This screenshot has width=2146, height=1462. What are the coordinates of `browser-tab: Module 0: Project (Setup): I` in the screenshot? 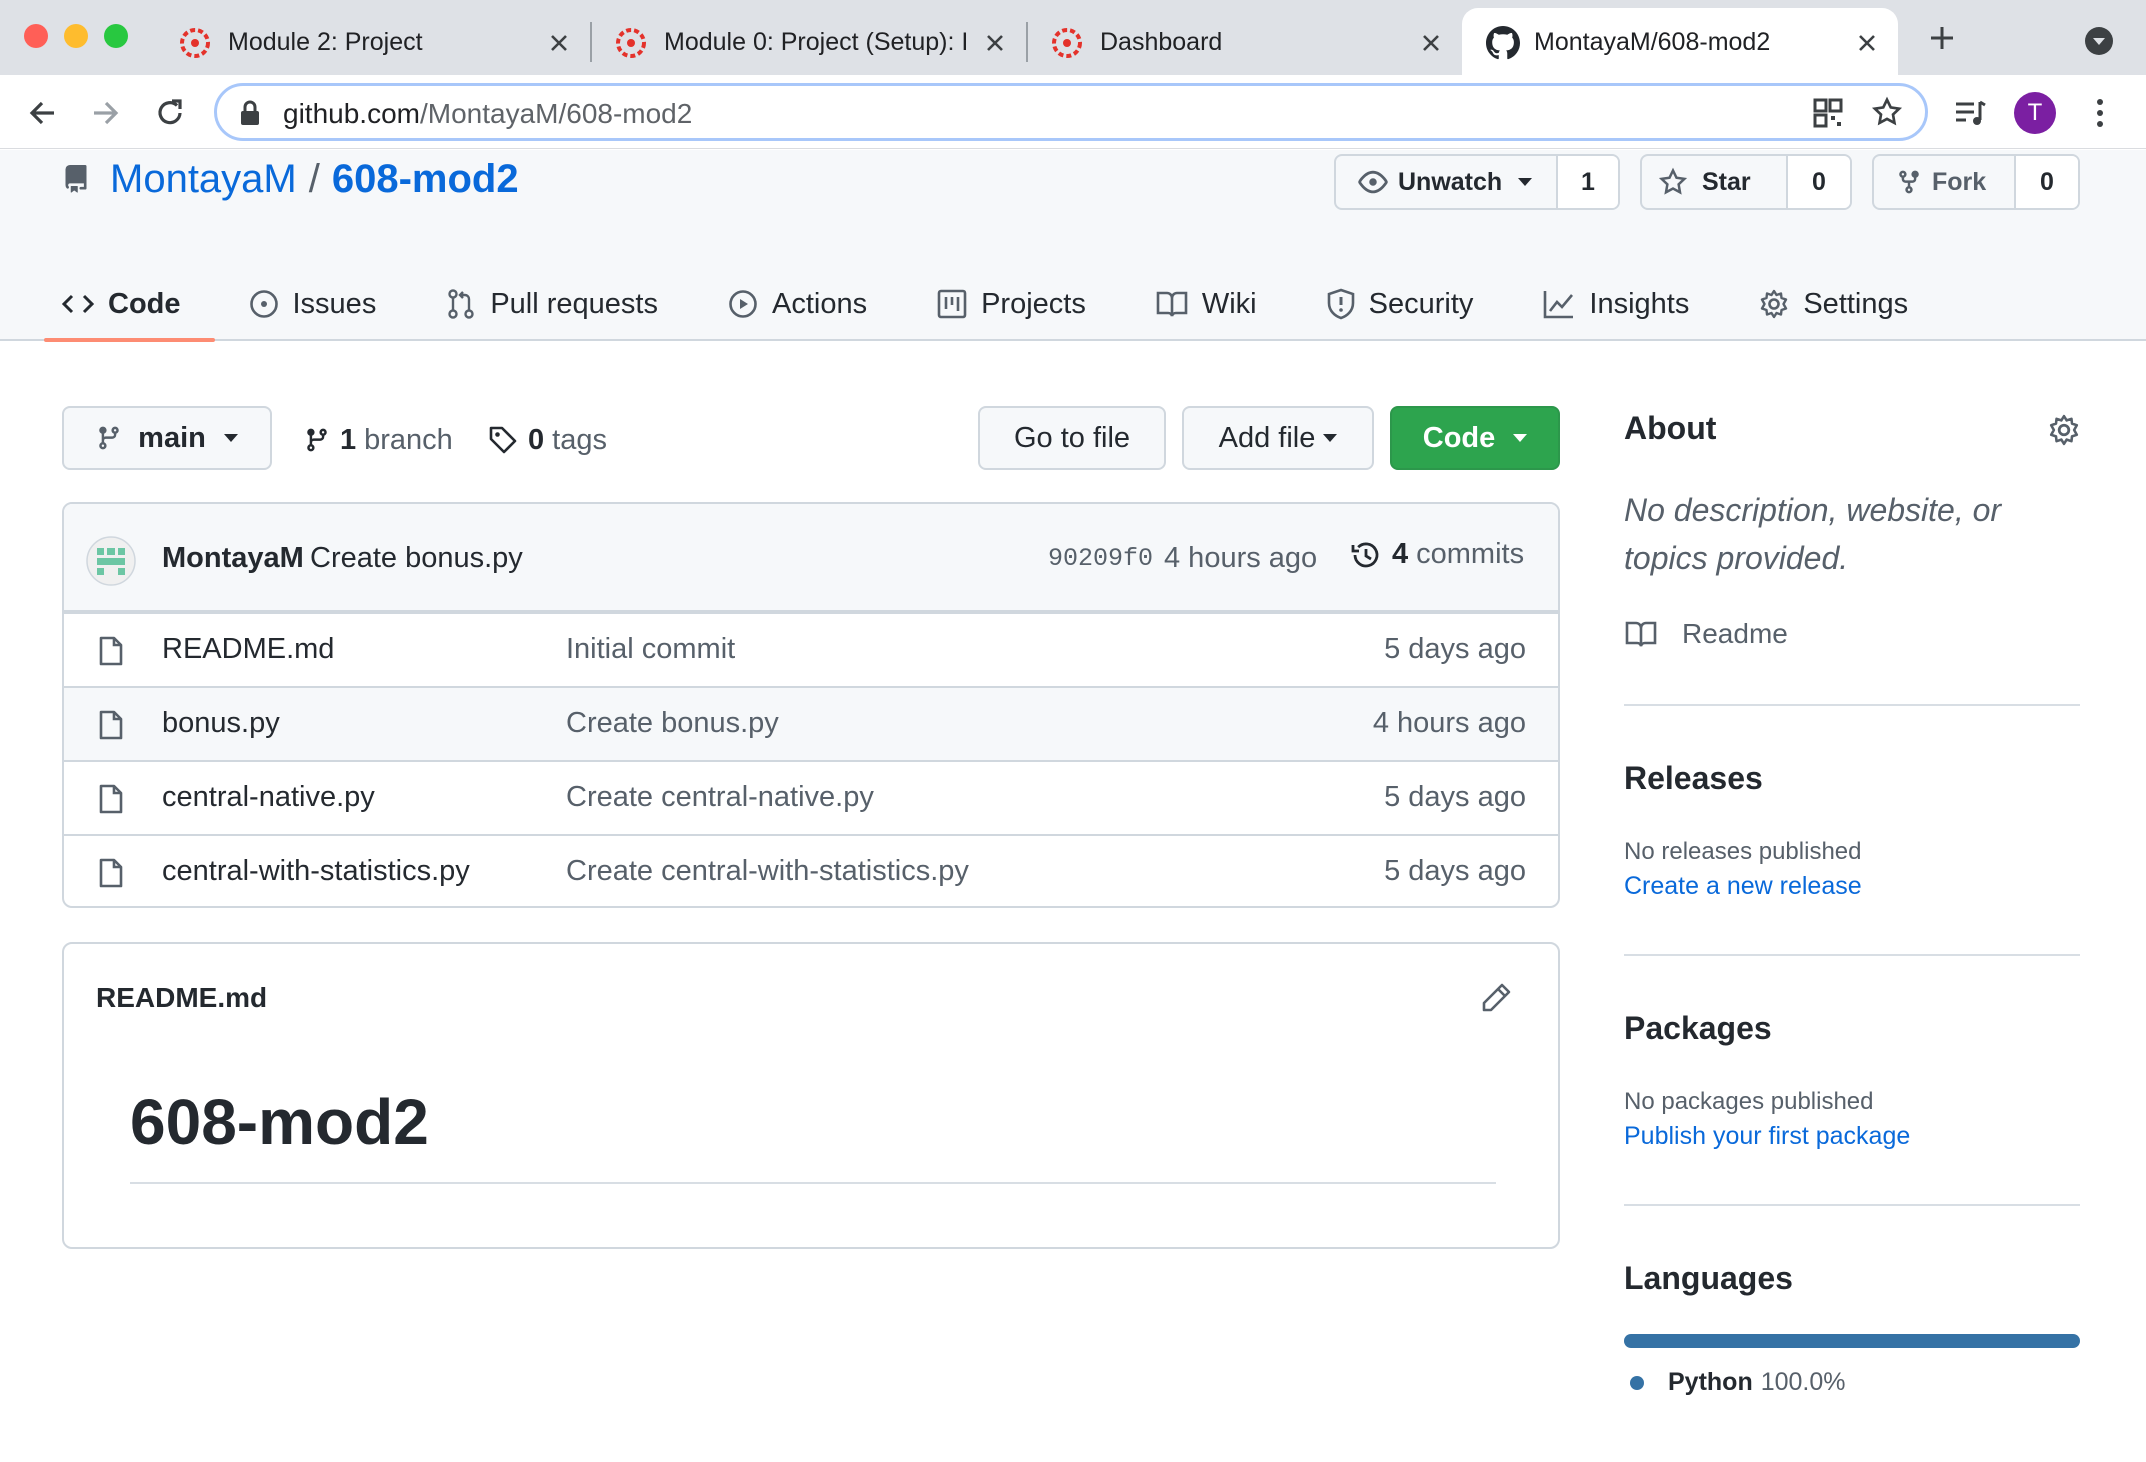 It's located at (794, 41).